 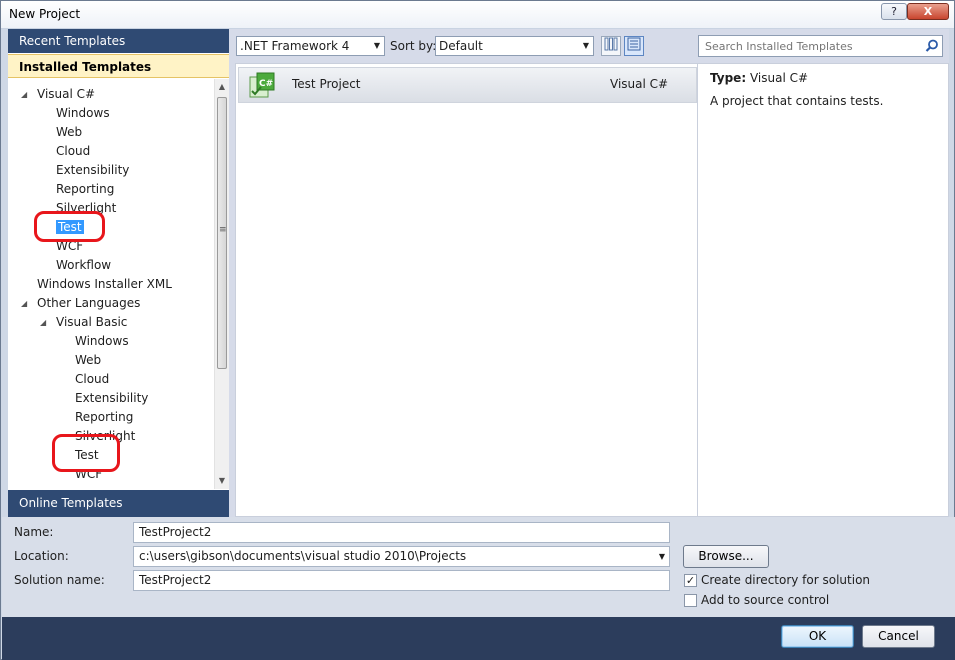 What do you see at coordinates (92, 322) in the screenshot?
I see `tree-item-label: Visual Basic` at bounding box center [92, 322].